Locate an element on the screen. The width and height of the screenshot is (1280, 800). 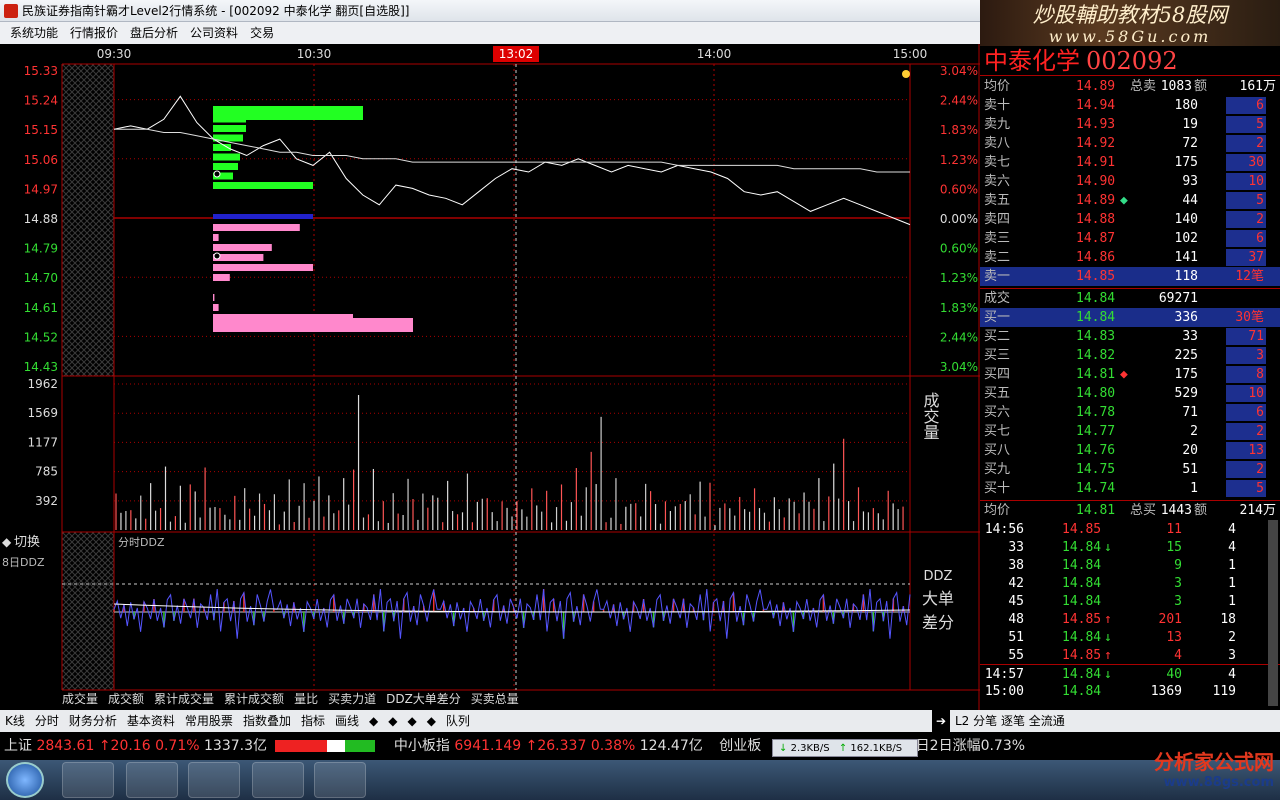
ask-label: 卖九 is located at coordinates (997, 124).